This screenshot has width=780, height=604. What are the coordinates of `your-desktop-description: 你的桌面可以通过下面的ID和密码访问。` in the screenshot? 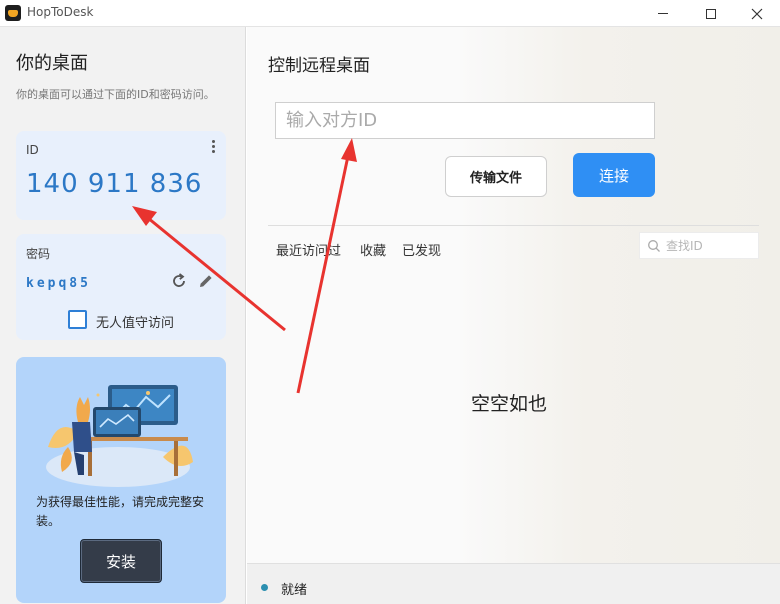 It's located at (115, 94).